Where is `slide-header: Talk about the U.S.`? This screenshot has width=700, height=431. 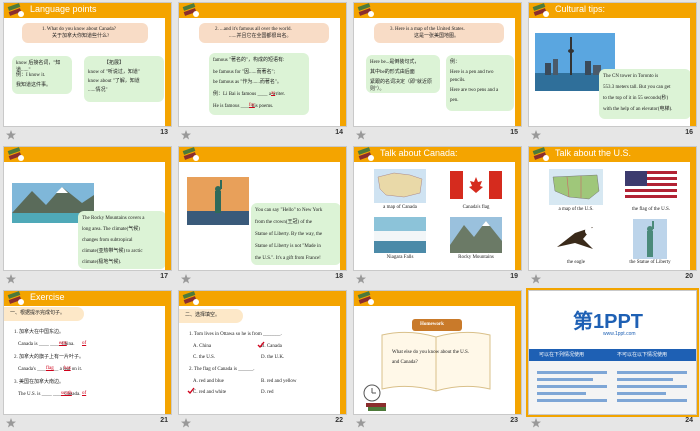
slide-header: Talk about the U.S. is located at coordinates (612, 154).